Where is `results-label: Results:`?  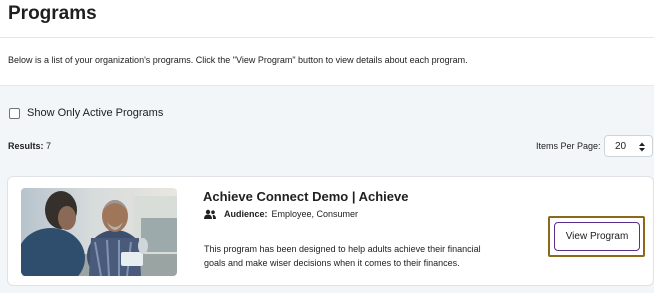
results-label: Results: is located at coordinates (26, 146).